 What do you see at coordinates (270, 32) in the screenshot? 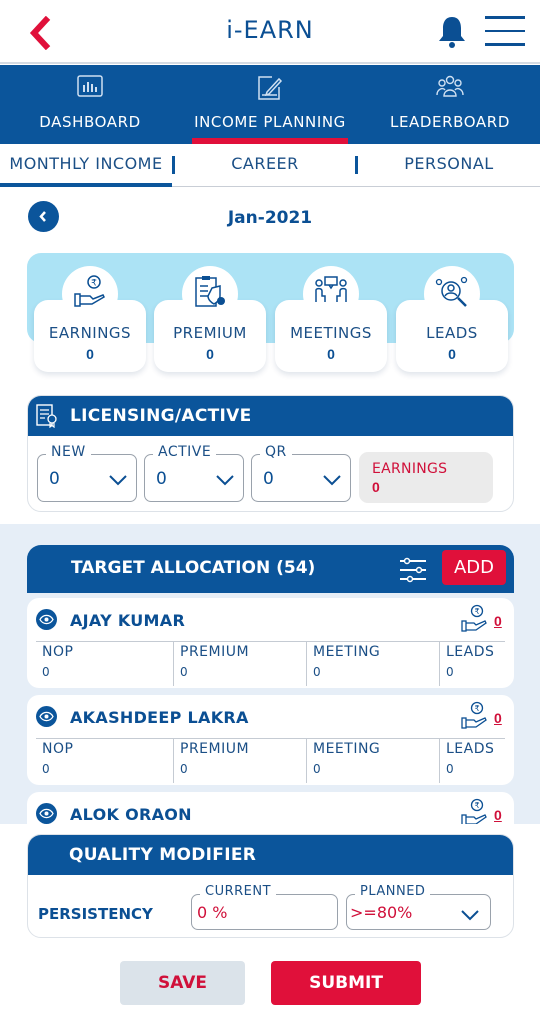
I see `top-app-bar: i-EARN` at bounding box center [270, 32].